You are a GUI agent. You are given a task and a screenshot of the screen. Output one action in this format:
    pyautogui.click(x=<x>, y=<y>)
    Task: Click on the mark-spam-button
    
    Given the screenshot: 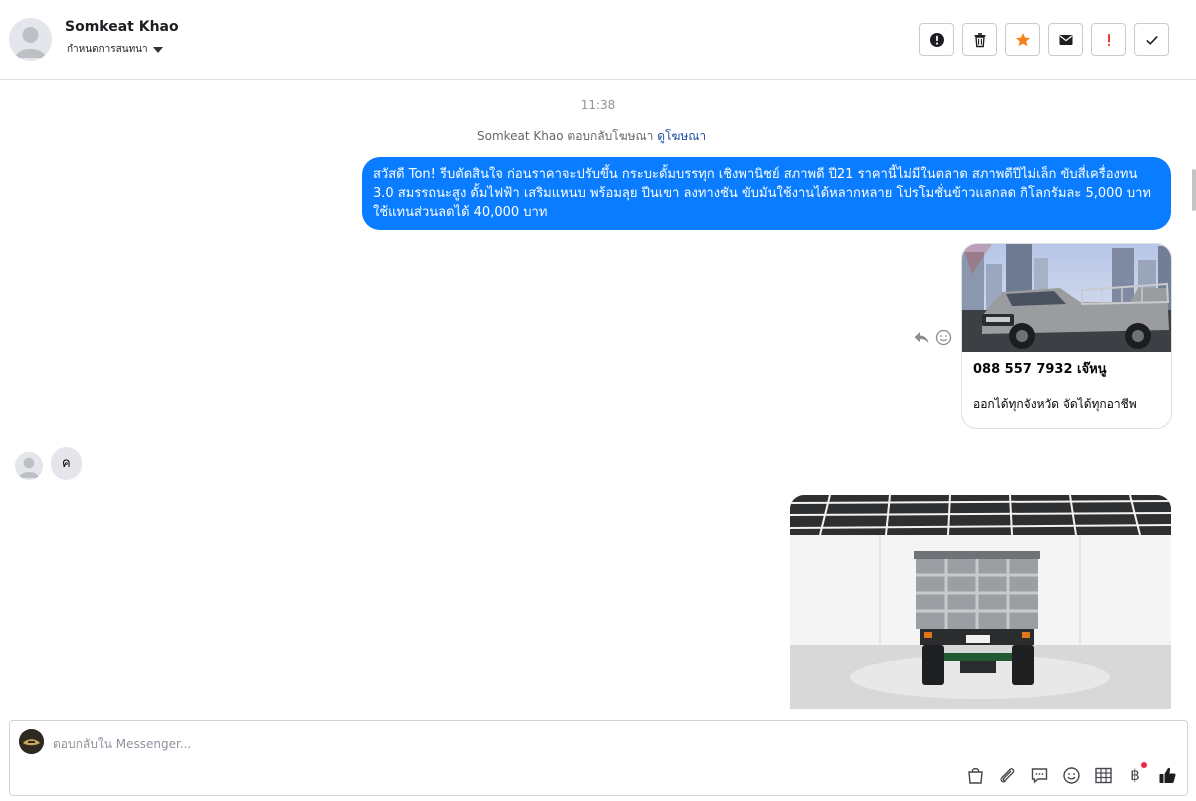 What is the action you would take?
    pyautogui.click(x=936, y=39)
    